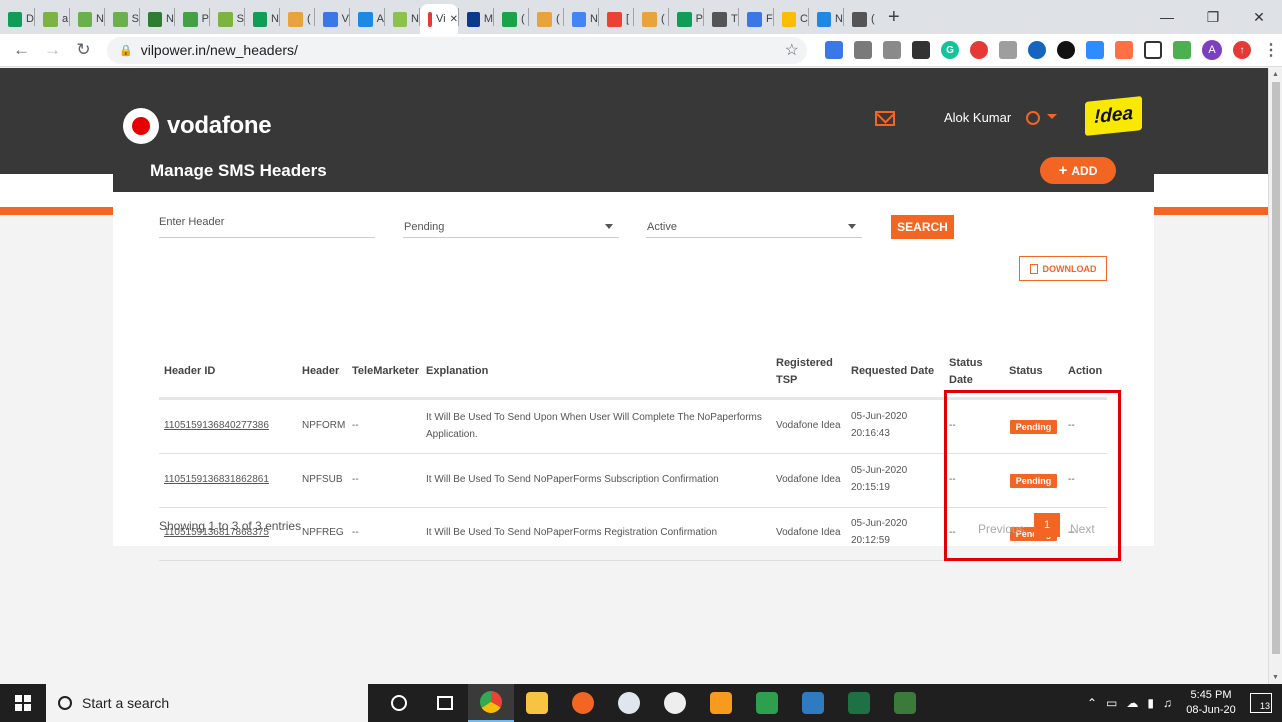 This screenshot has height=722, width=1282. Describe the element at coordinates (454, 19) in the screenshot. I see `close-tab-icon: ✕` at that location.